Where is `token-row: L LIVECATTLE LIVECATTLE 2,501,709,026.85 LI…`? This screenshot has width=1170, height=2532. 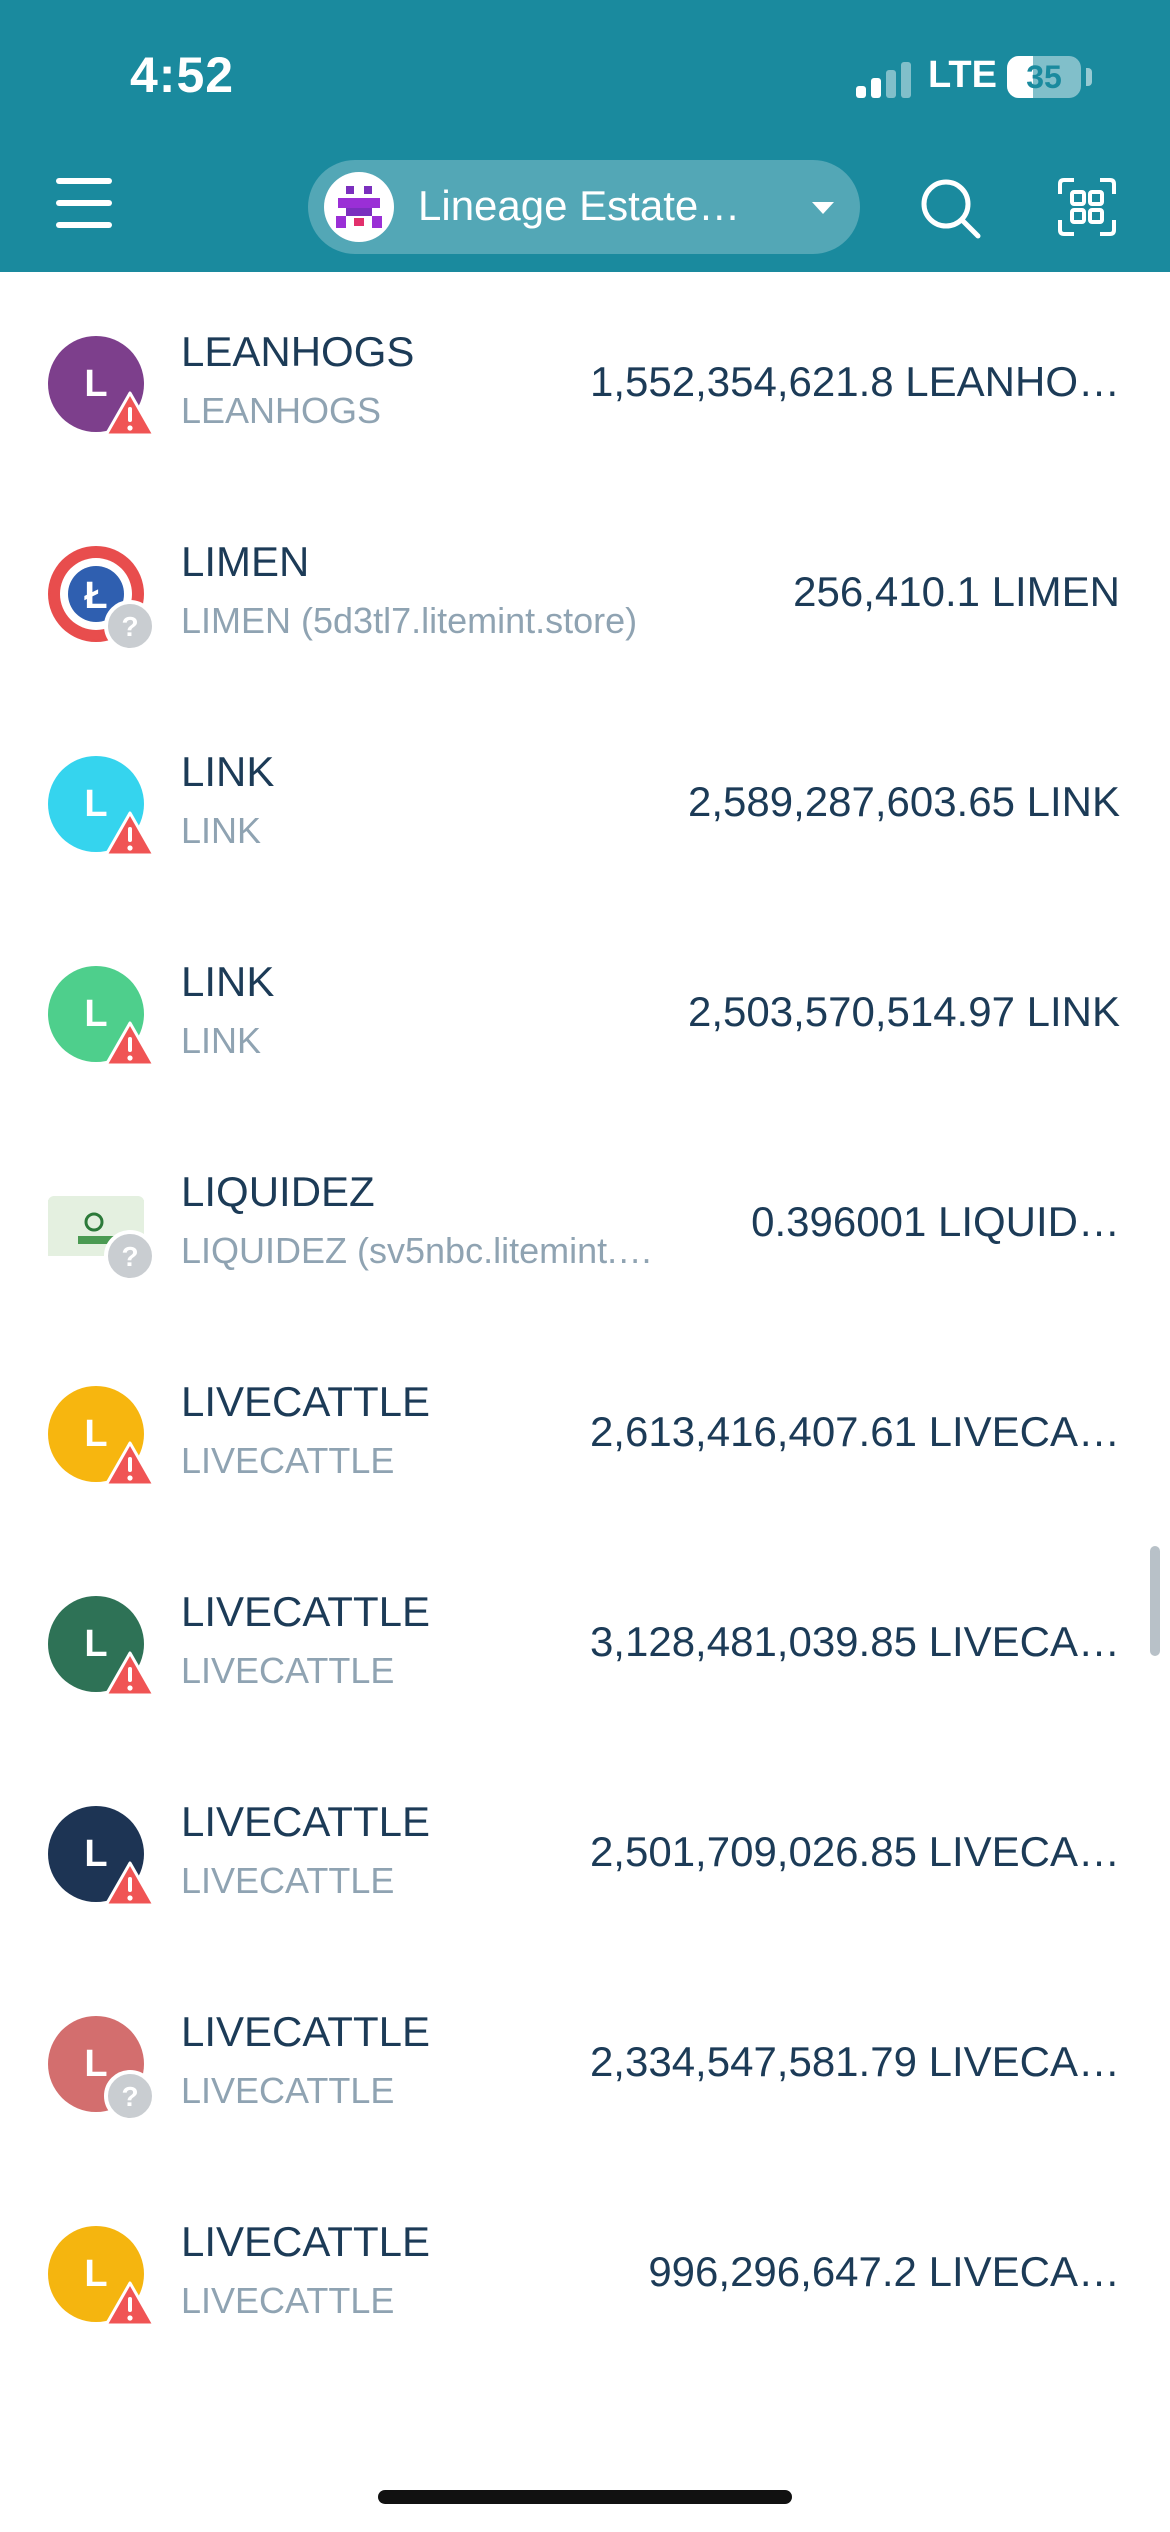 token-row: L LIVECATTLE LIVECATTLE 2,501,709,026.85 LI… is located at coordinates (585, 1847).